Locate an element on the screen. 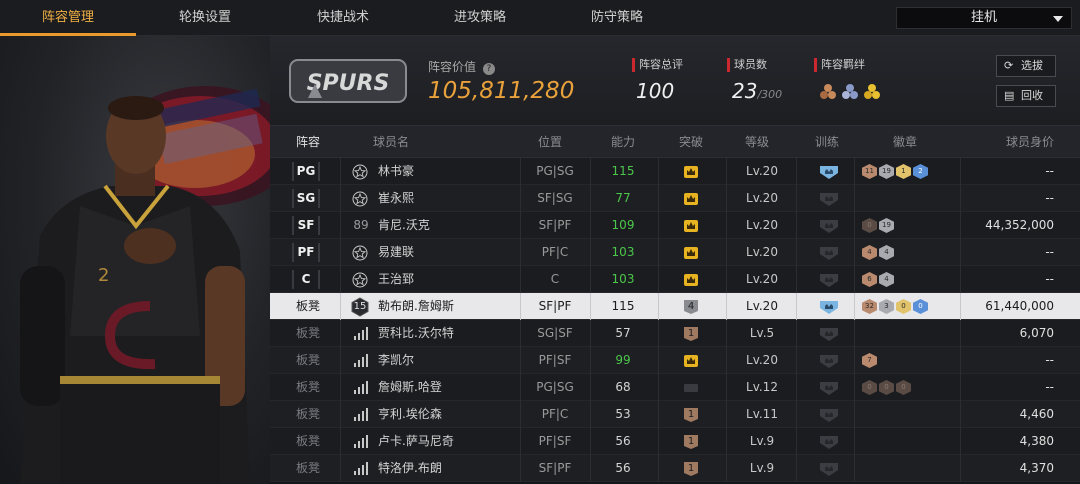 This screenshot has width=1080, height=484. badge-list: 000 is located at coordinates (886, 388).